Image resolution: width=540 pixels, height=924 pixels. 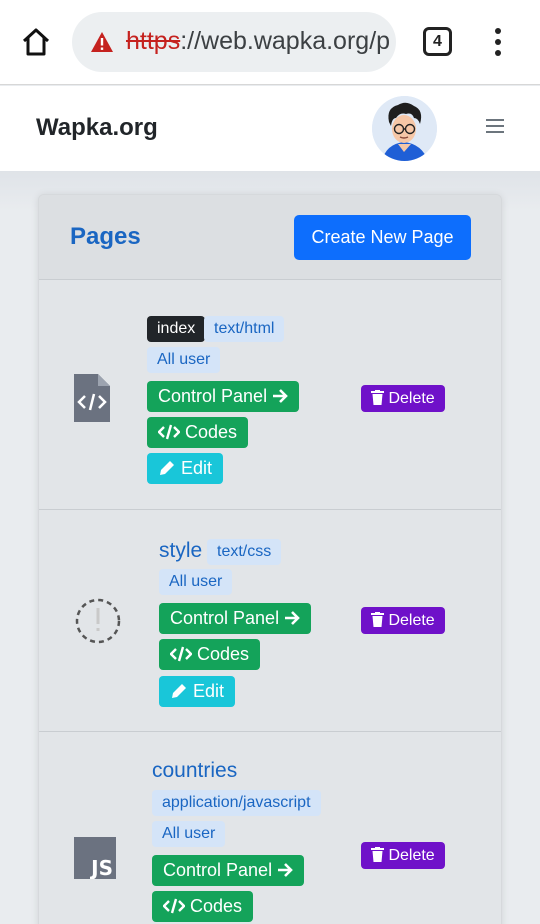 I want to click on html-file-icon, so click(x=92, y=398).